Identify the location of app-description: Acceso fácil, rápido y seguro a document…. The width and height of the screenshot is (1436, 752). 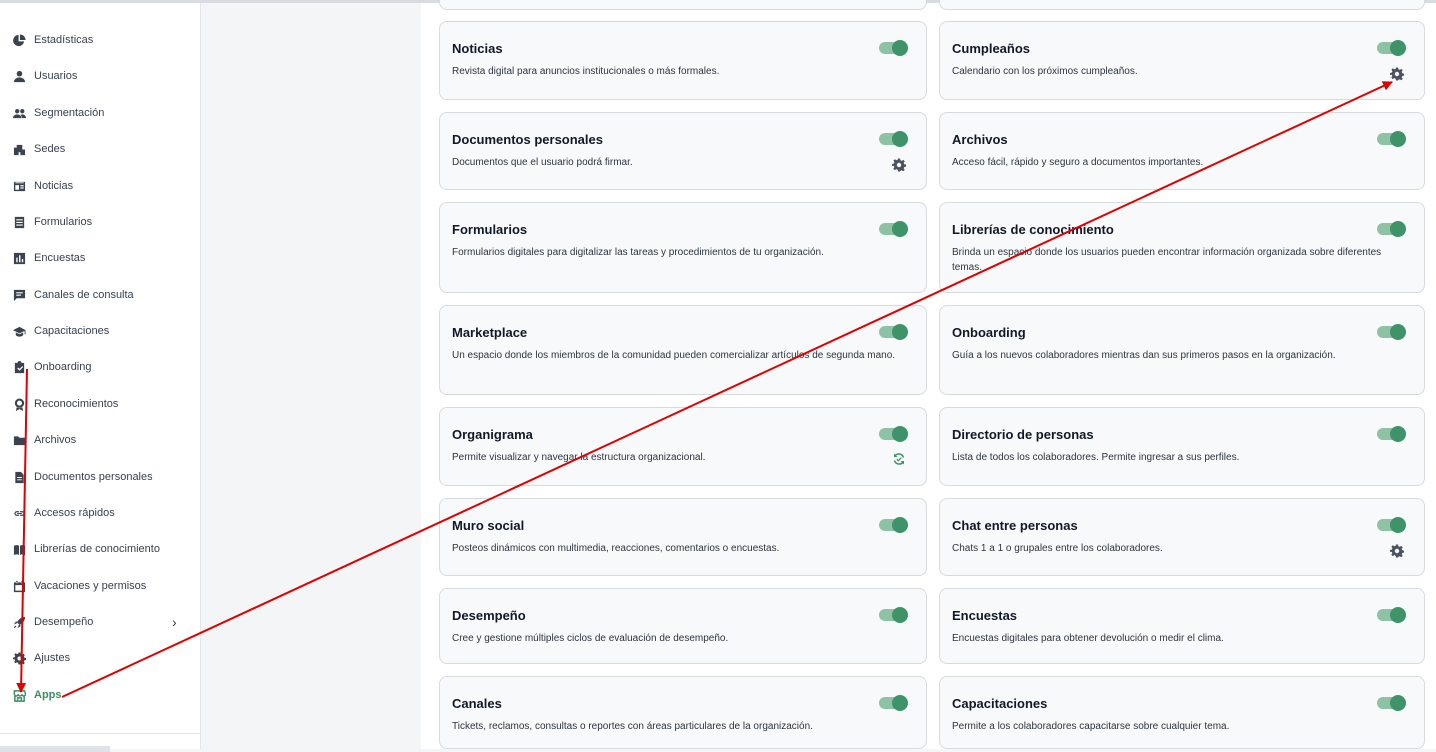
(1078, 162).